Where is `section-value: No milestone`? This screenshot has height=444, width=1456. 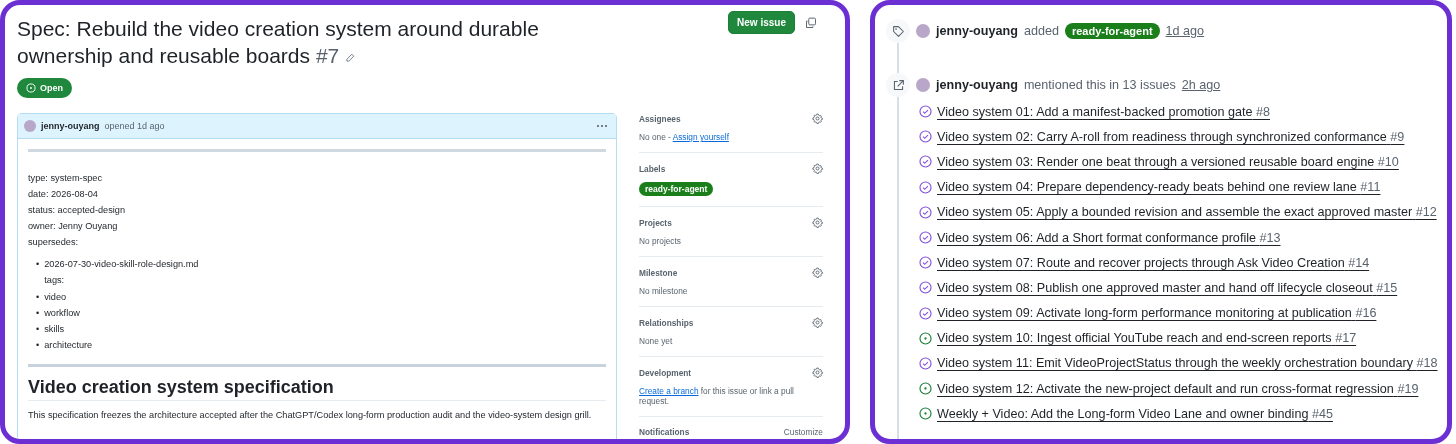 section-value: No milestone is located at coordinates (664, 291).